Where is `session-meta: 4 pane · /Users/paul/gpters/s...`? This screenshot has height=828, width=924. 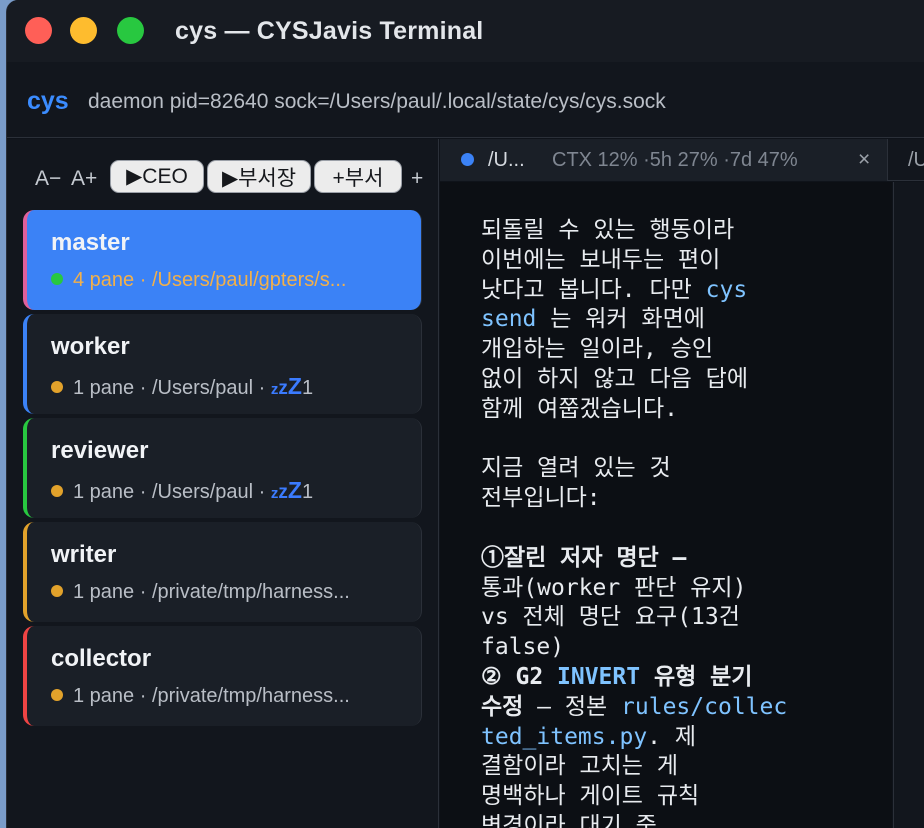 session-meta: 4 pane · /Users/paul/gpters/s... is located at coordinates (225, 280).